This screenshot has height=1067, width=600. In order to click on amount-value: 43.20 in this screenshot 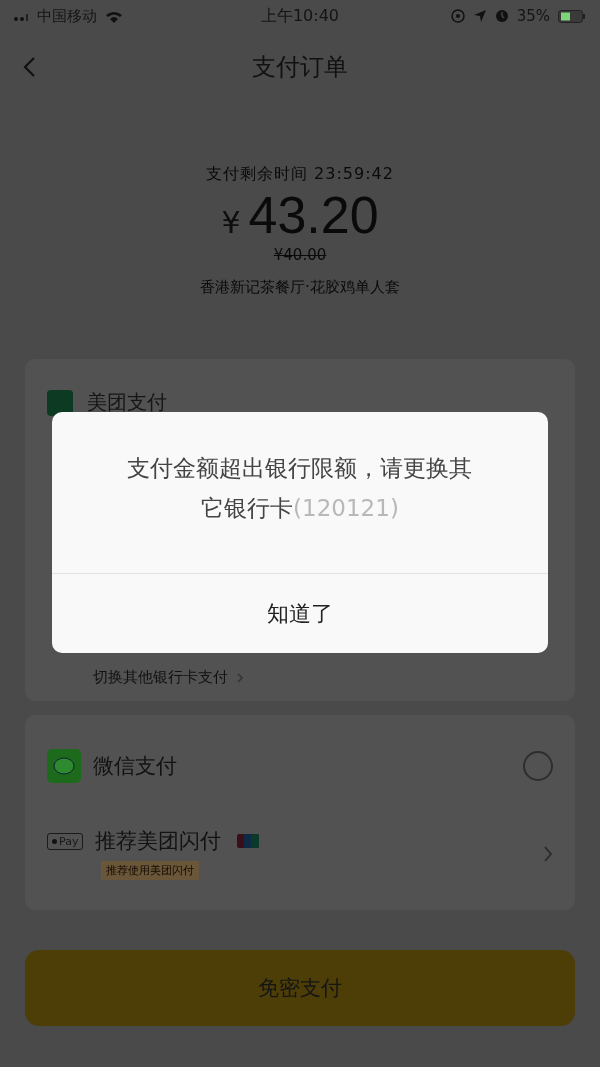, I will do `click(313, 216)`.